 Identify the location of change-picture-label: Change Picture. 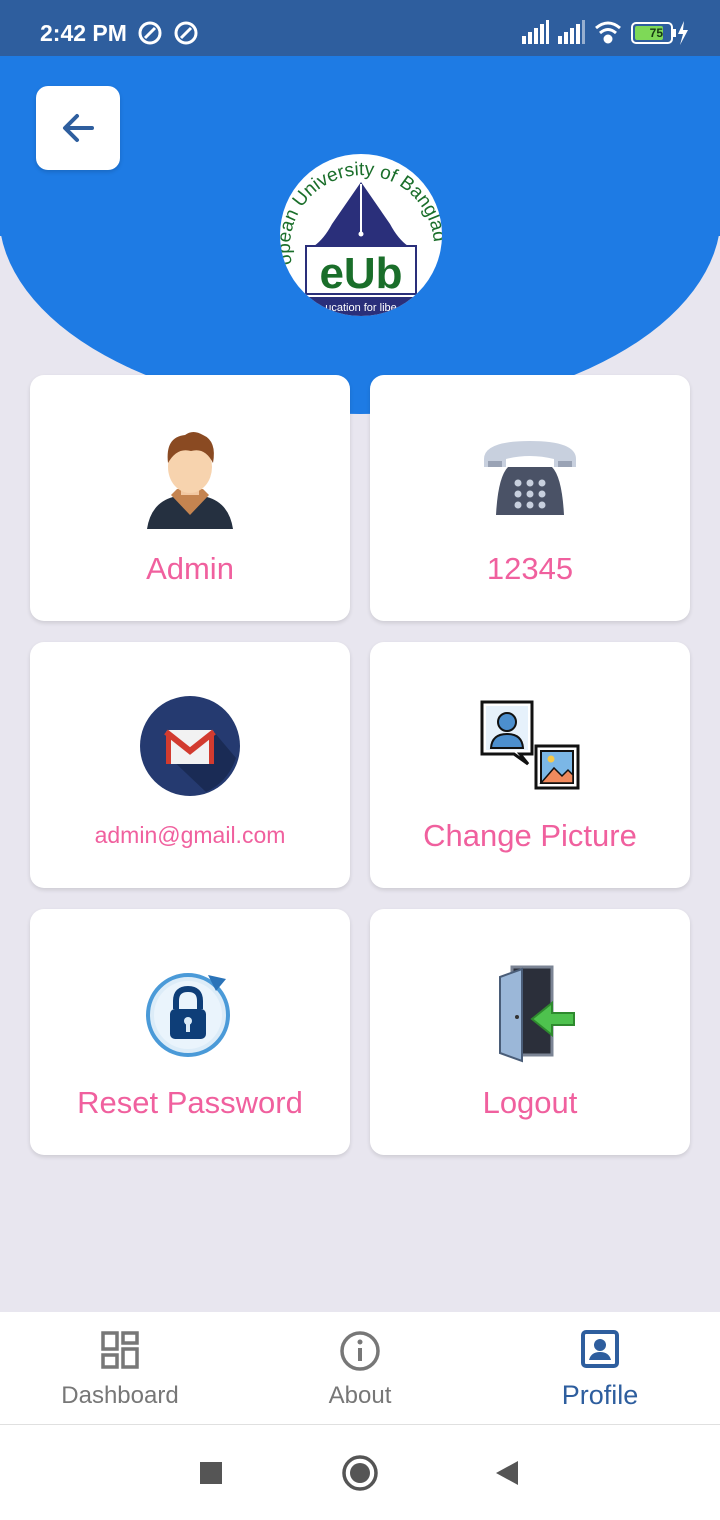
(530, 835).